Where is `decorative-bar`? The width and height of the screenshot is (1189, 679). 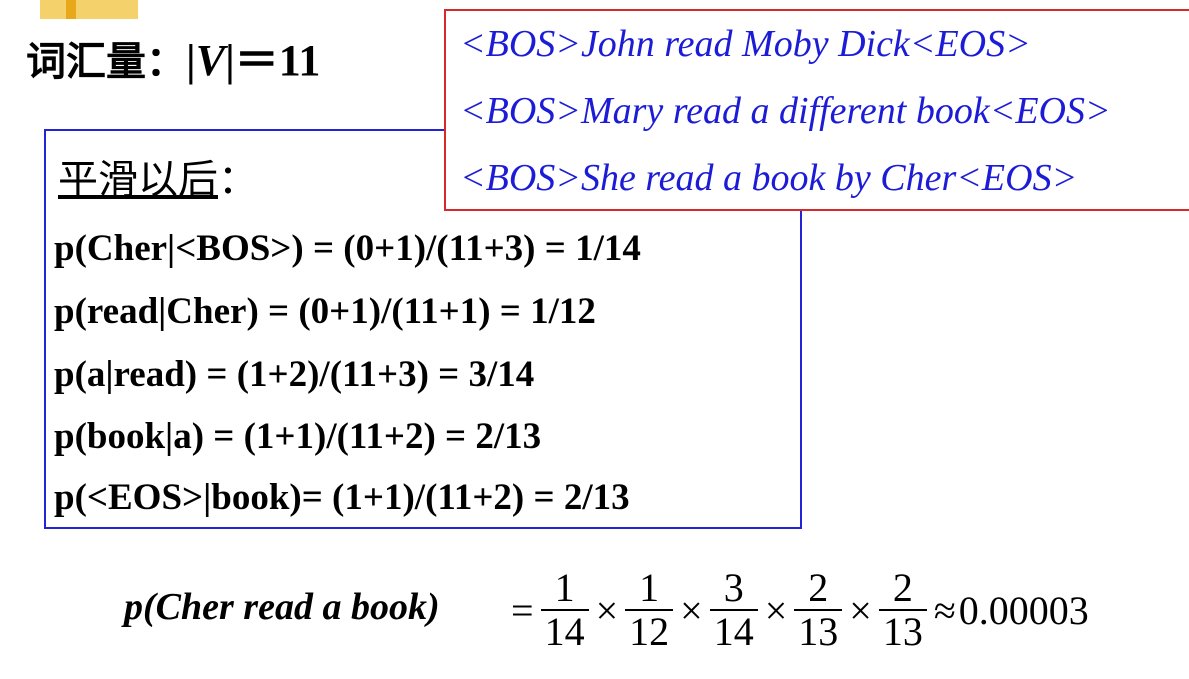
decorative-bar is located at coordinates (71, 9).